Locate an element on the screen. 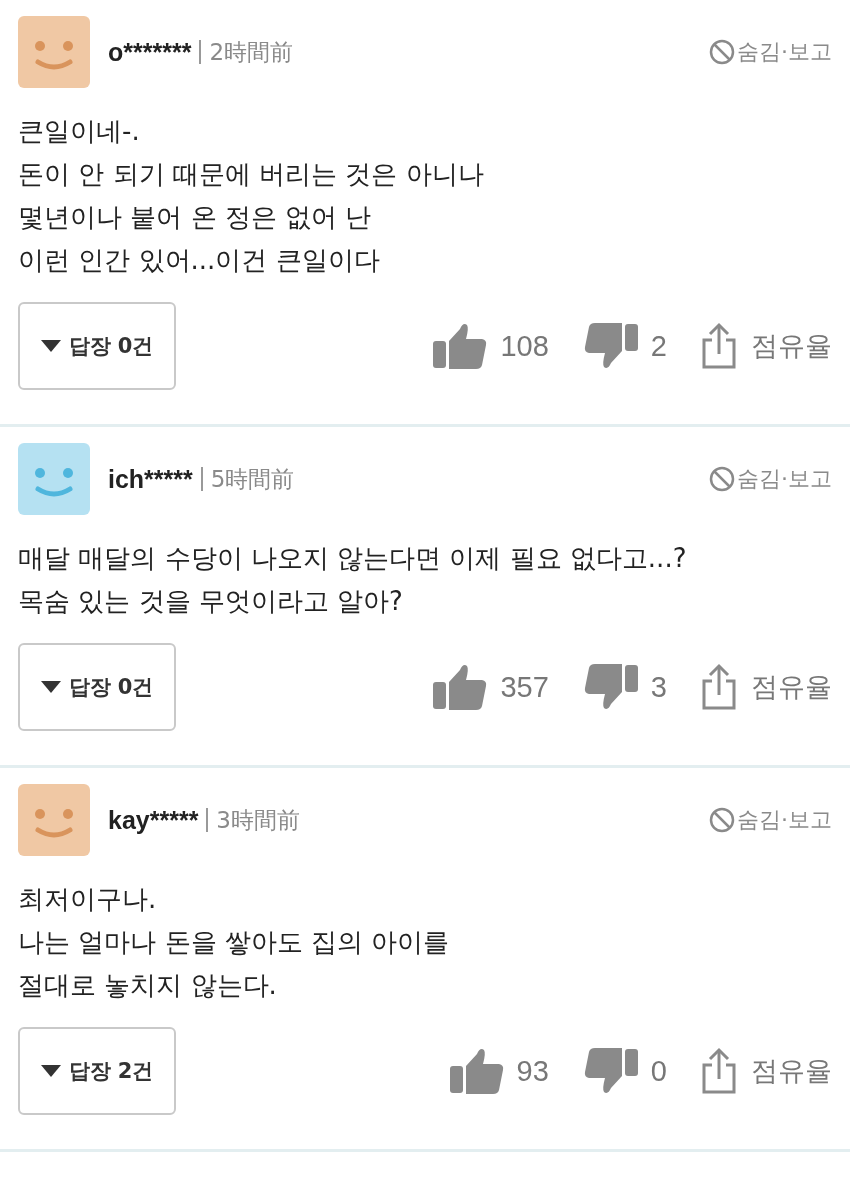 The height and width of the screenshot is (1189, 850). timestamp: 2時間前 is located at coordinates (251, 52).